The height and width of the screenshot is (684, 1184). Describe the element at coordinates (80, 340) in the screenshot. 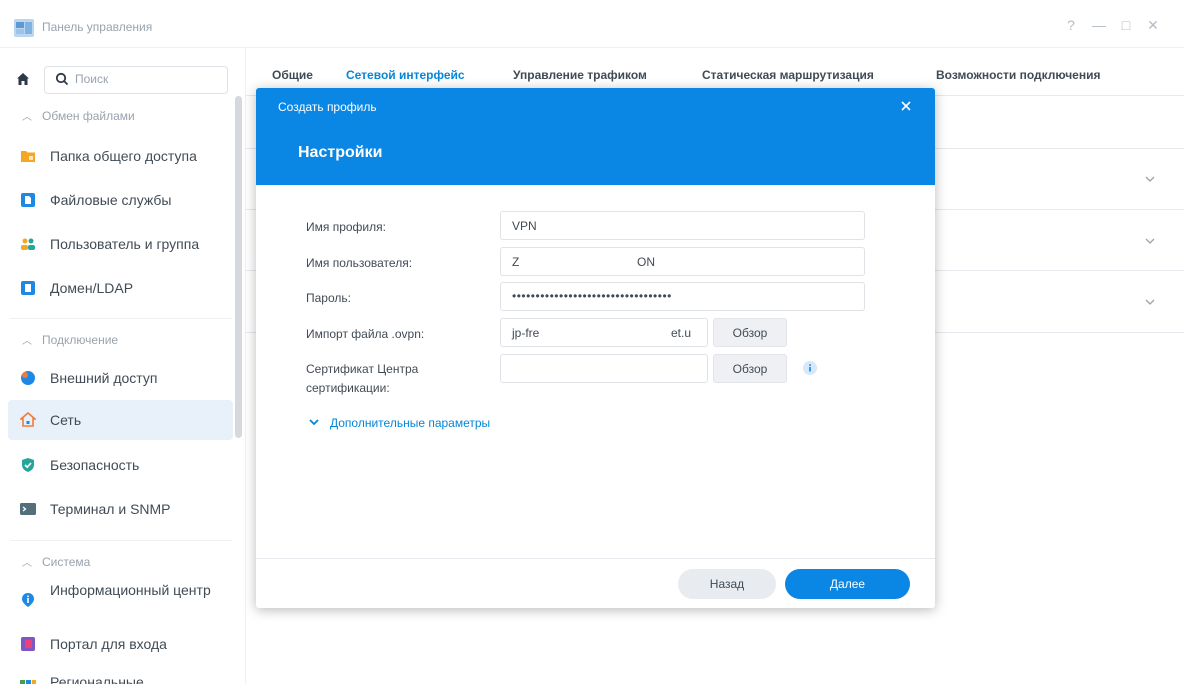

I see `section-title: Подключение` at that location.